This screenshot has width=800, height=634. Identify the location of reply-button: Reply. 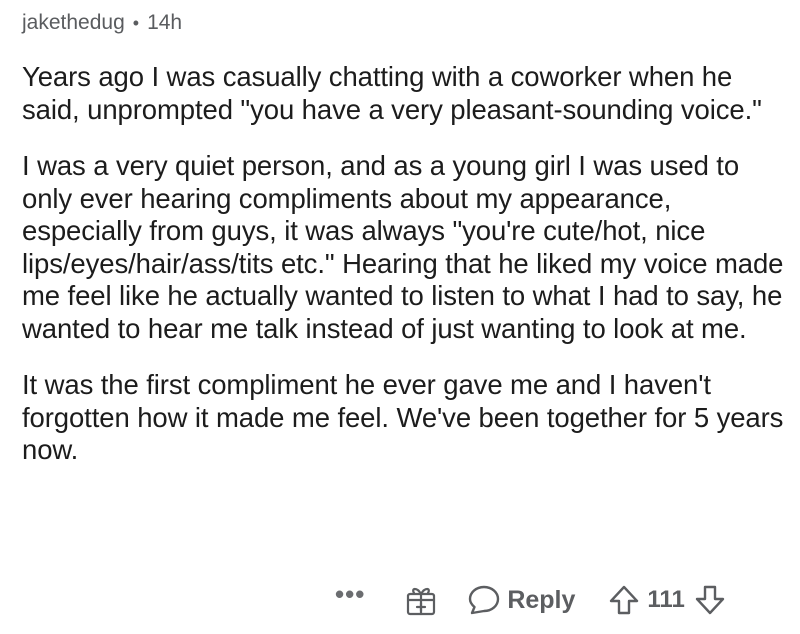
(521, 600).